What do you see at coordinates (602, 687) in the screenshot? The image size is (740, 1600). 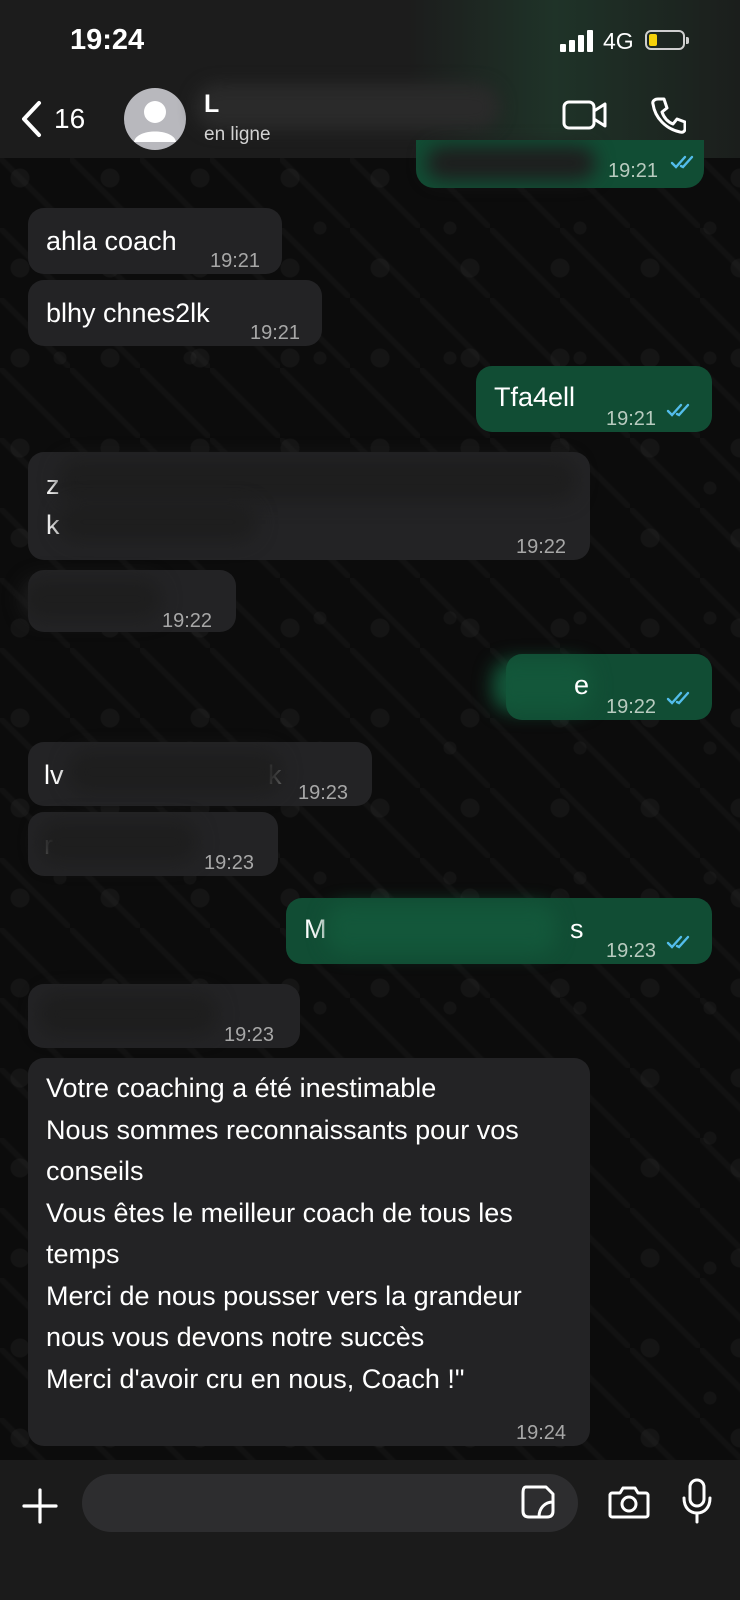 I see `message-outgoing: e 19:22` at bounding box center [602, 687].